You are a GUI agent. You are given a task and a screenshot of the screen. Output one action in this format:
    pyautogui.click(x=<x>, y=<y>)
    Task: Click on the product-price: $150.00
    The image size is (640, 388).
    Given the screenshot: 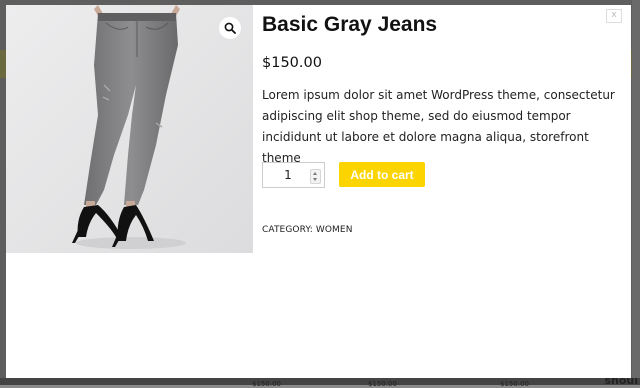 What is the action you would take?
    pyautogui.click(x=292, y=63)
    